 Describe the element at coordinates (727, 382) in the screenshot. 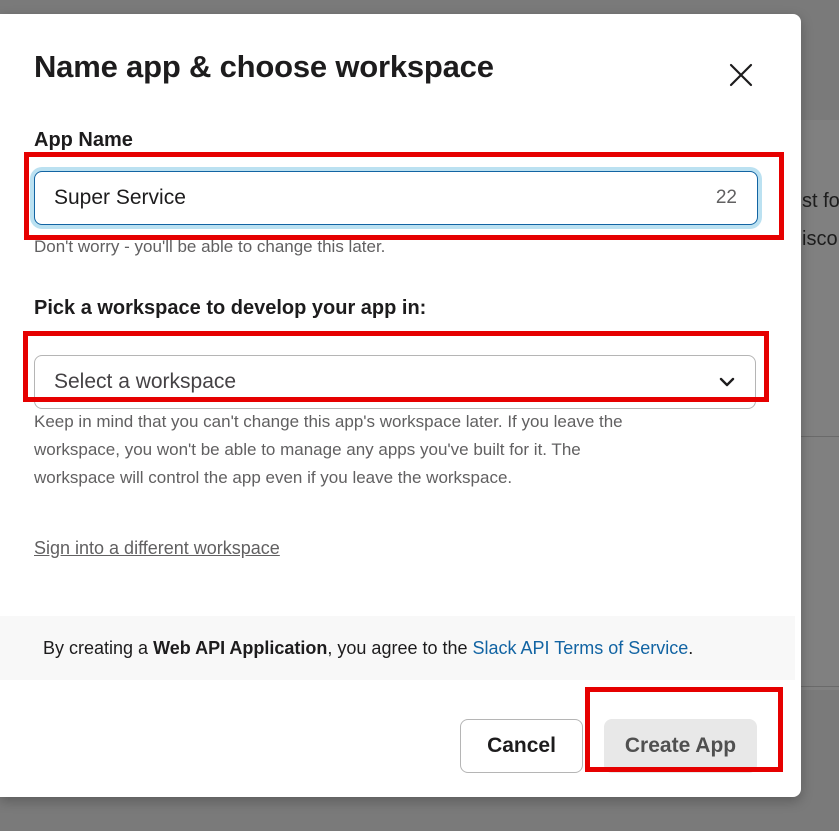

I see `chevron-down-icon` at that location.